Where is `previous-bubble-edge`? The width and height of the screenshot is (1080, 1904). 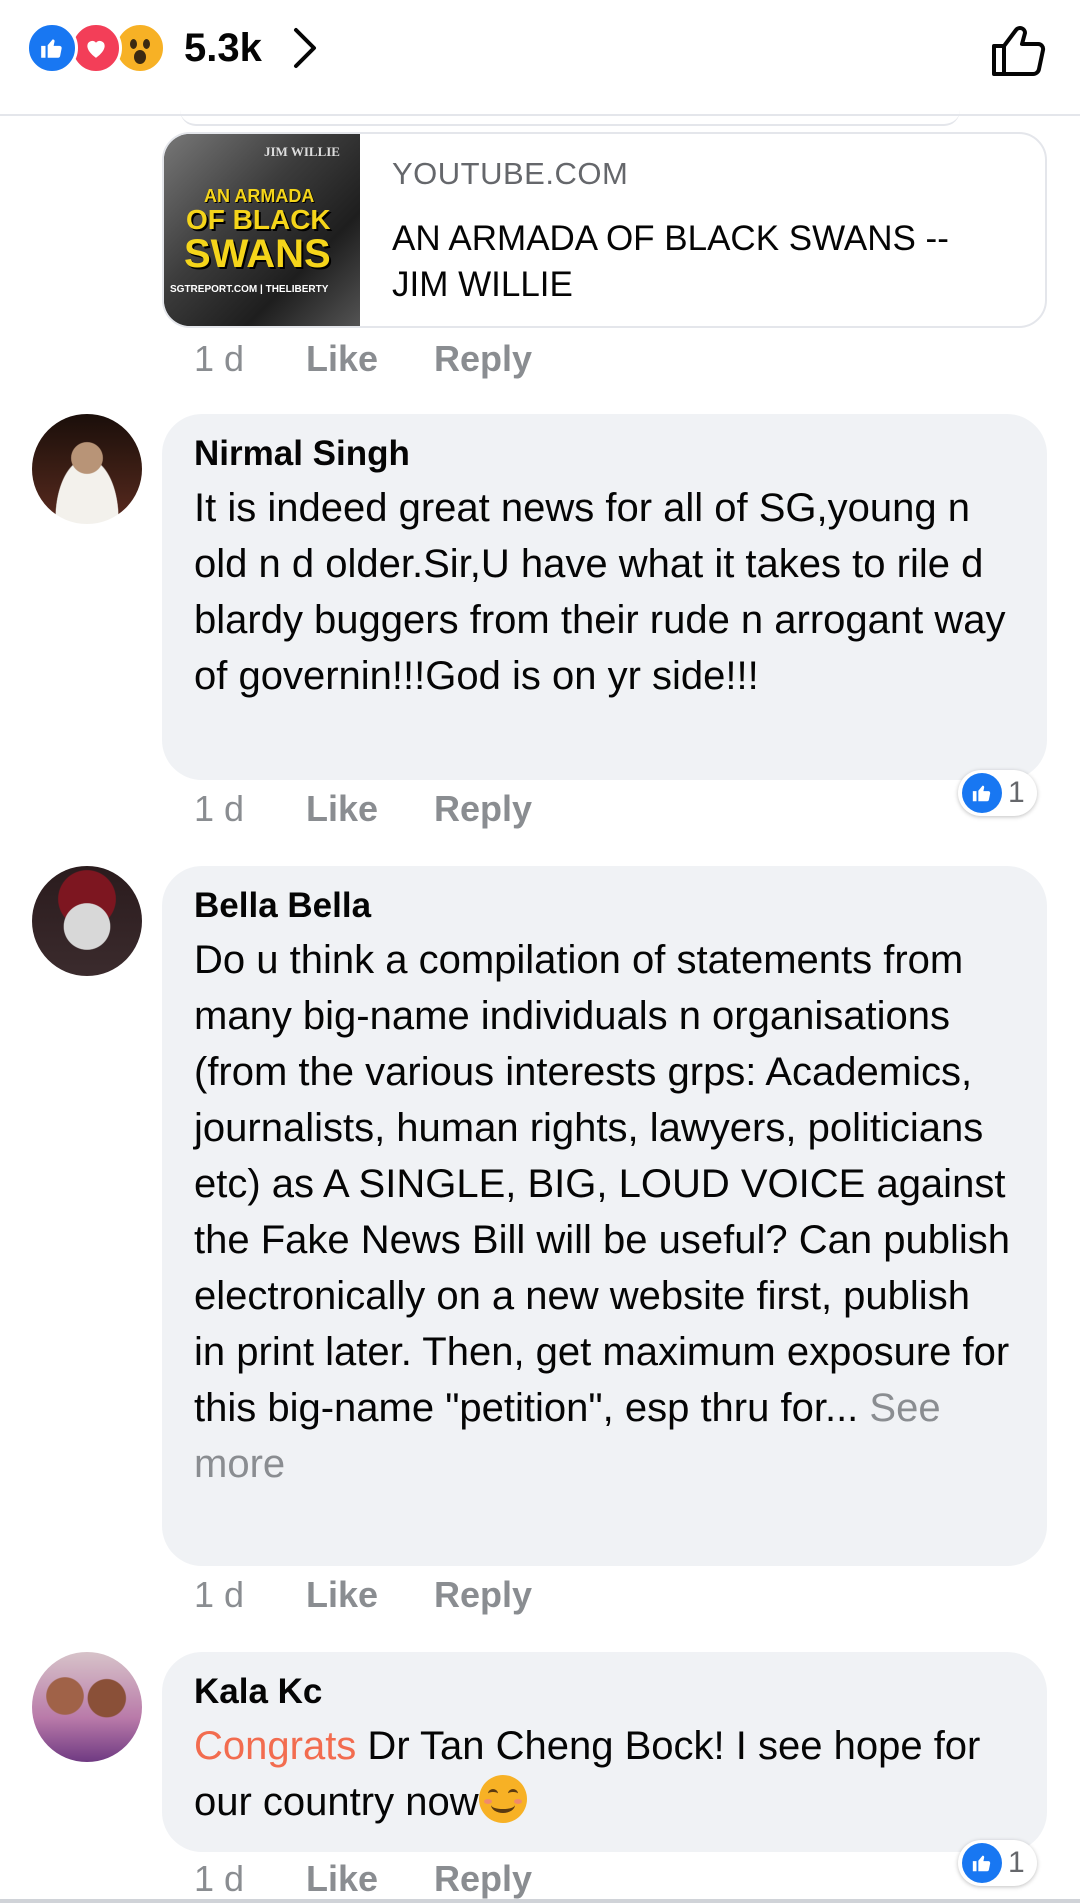 previous-bubble-edge is located at coordinates (570, 118).